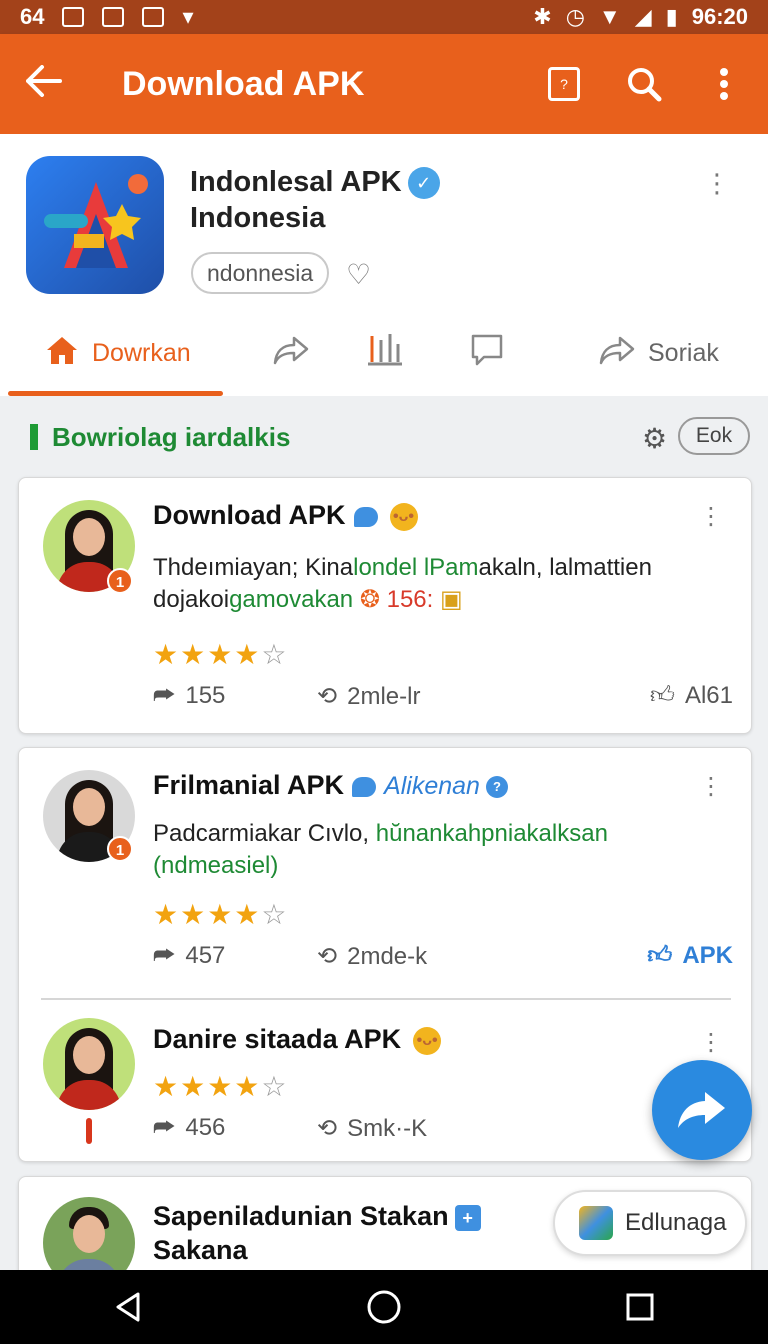 This screenshot has height=1344, width=768. Describe the element at coordinates (120, 581) in the screenshot. I see `notification-badge: 1` at that location.